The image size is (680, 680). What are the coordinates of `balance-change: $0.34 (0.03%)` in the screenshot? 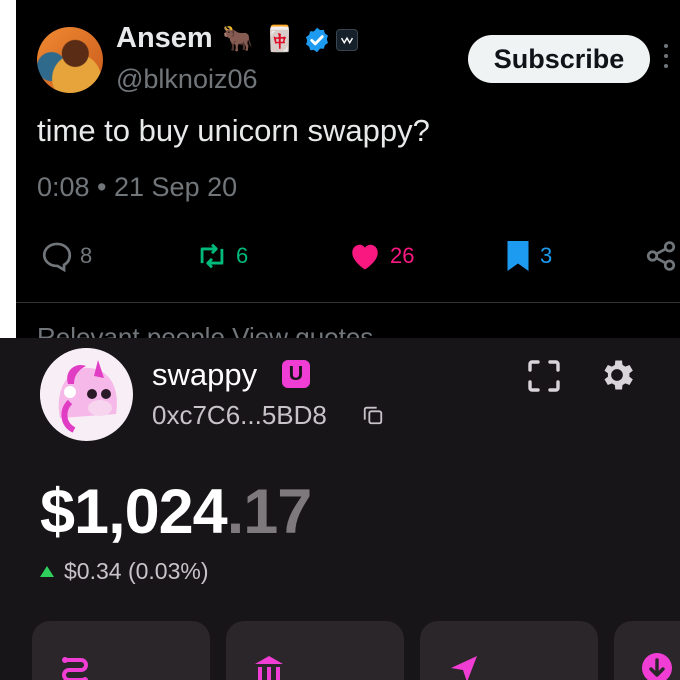 It's located at (124, 571).